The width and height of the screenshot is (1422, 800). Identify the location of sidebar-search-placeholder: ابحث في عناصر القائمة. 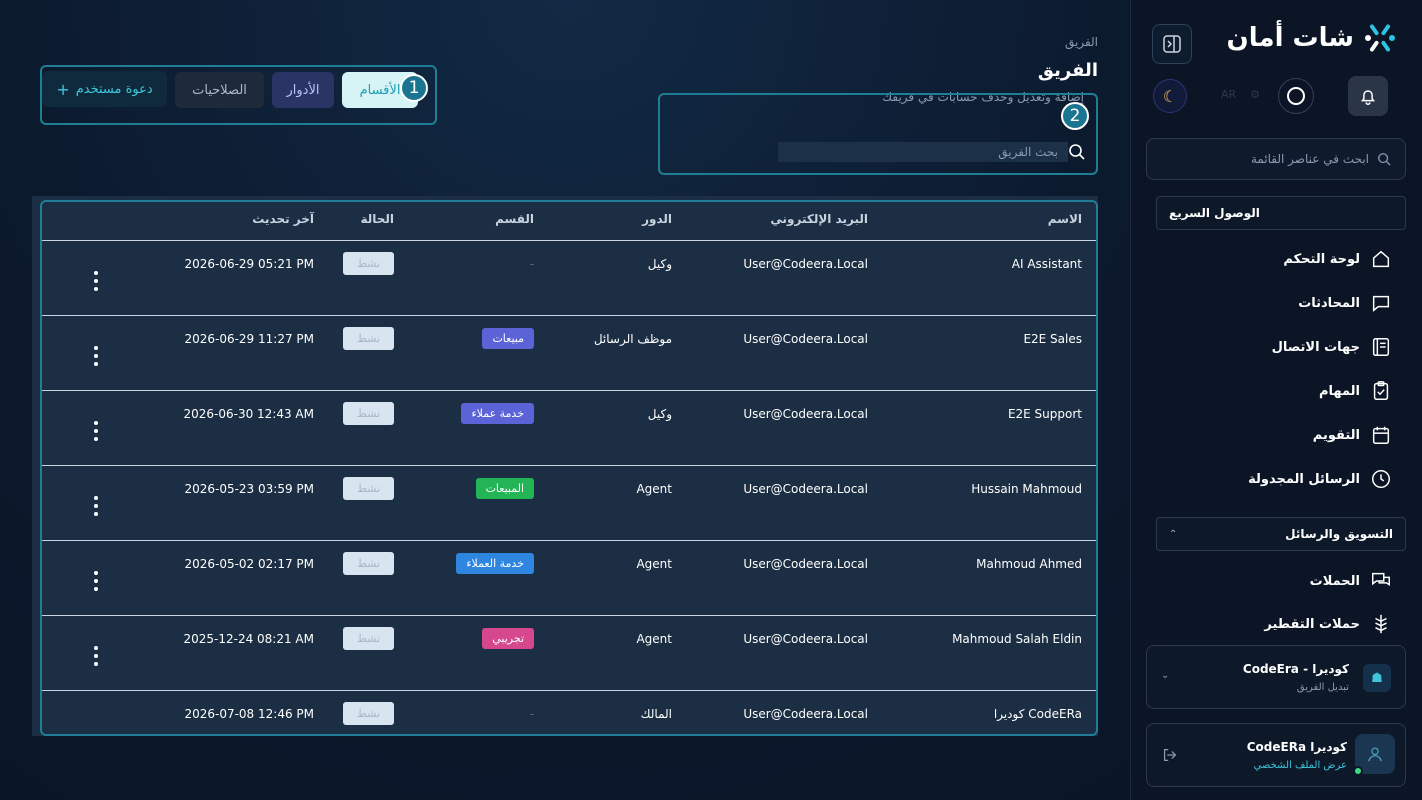
(1309, 159).